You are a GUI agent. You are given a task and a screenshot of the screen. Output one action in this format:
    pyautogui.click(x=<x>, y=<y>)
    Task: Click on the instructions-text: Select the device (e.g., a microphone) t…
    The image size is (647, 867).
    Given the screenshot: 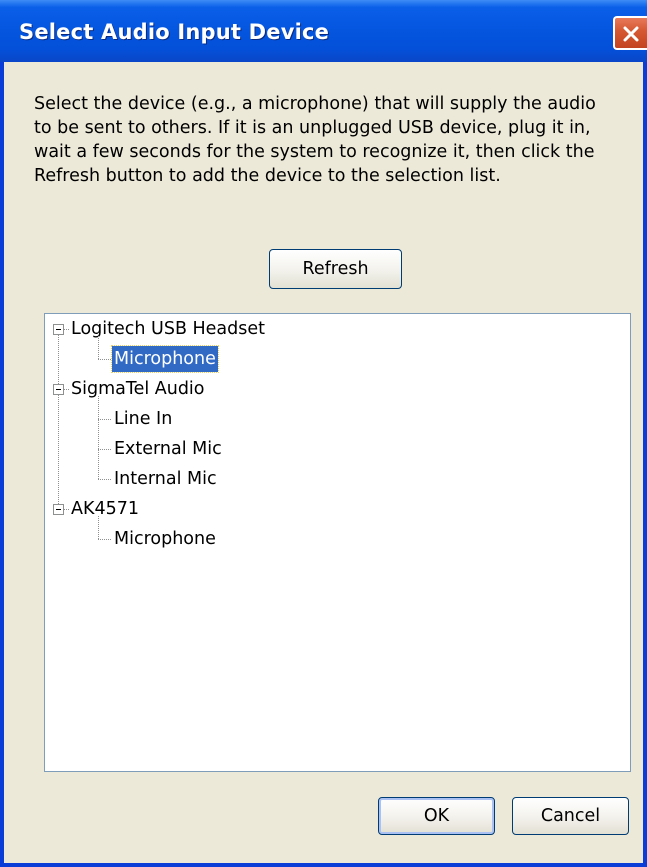 What is the action you would take?
    pyautogui.click(x=331, y=140)
    